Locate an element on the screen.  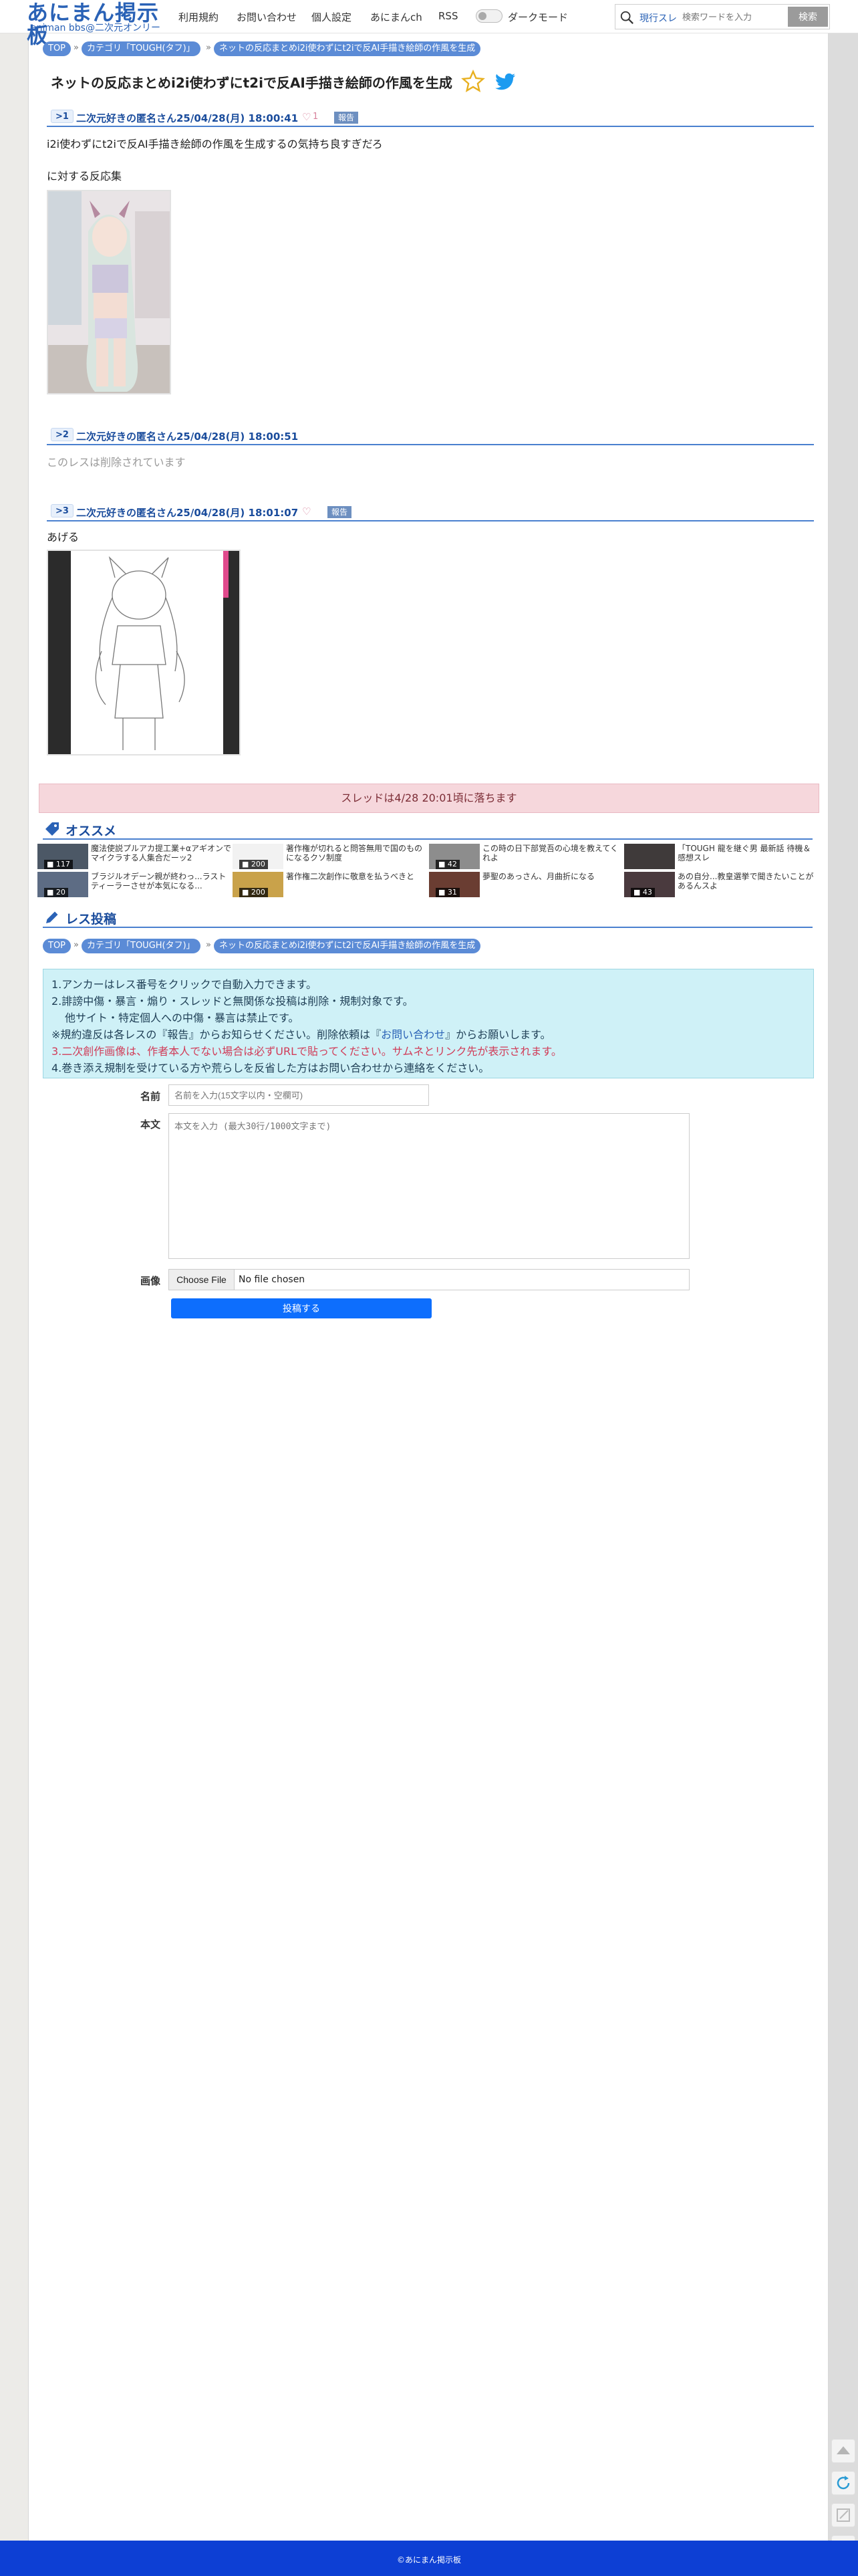
recommend-text: この時の日下部覚吾の心境を教えてくれよ is located at coordinates (550, 853).